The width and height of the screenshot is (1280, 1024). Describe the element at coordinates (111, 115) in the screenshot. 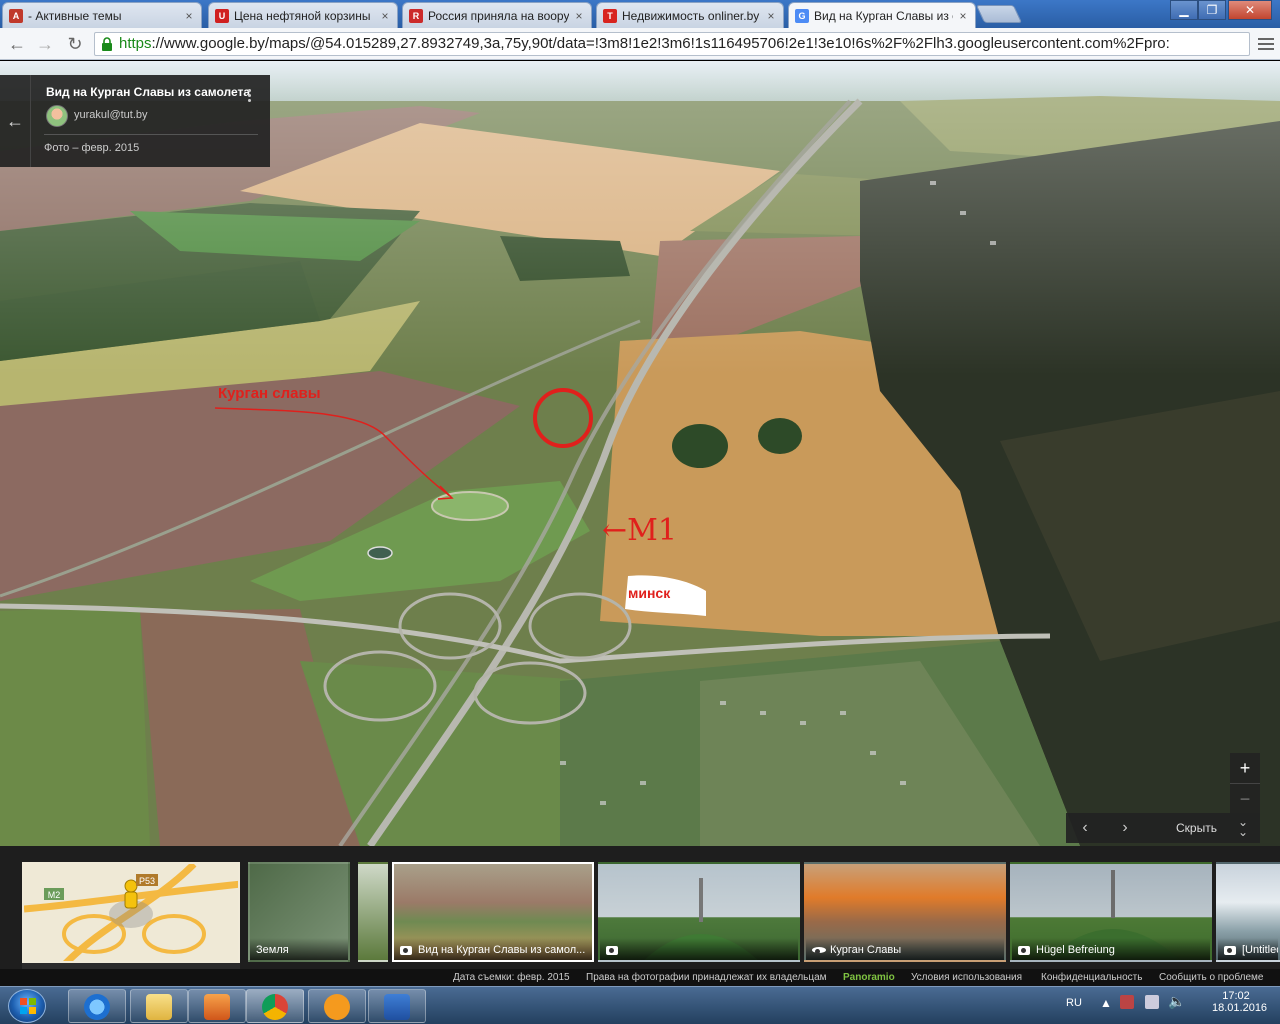

I see `photo-author: yurakul@tut.by` at that location.